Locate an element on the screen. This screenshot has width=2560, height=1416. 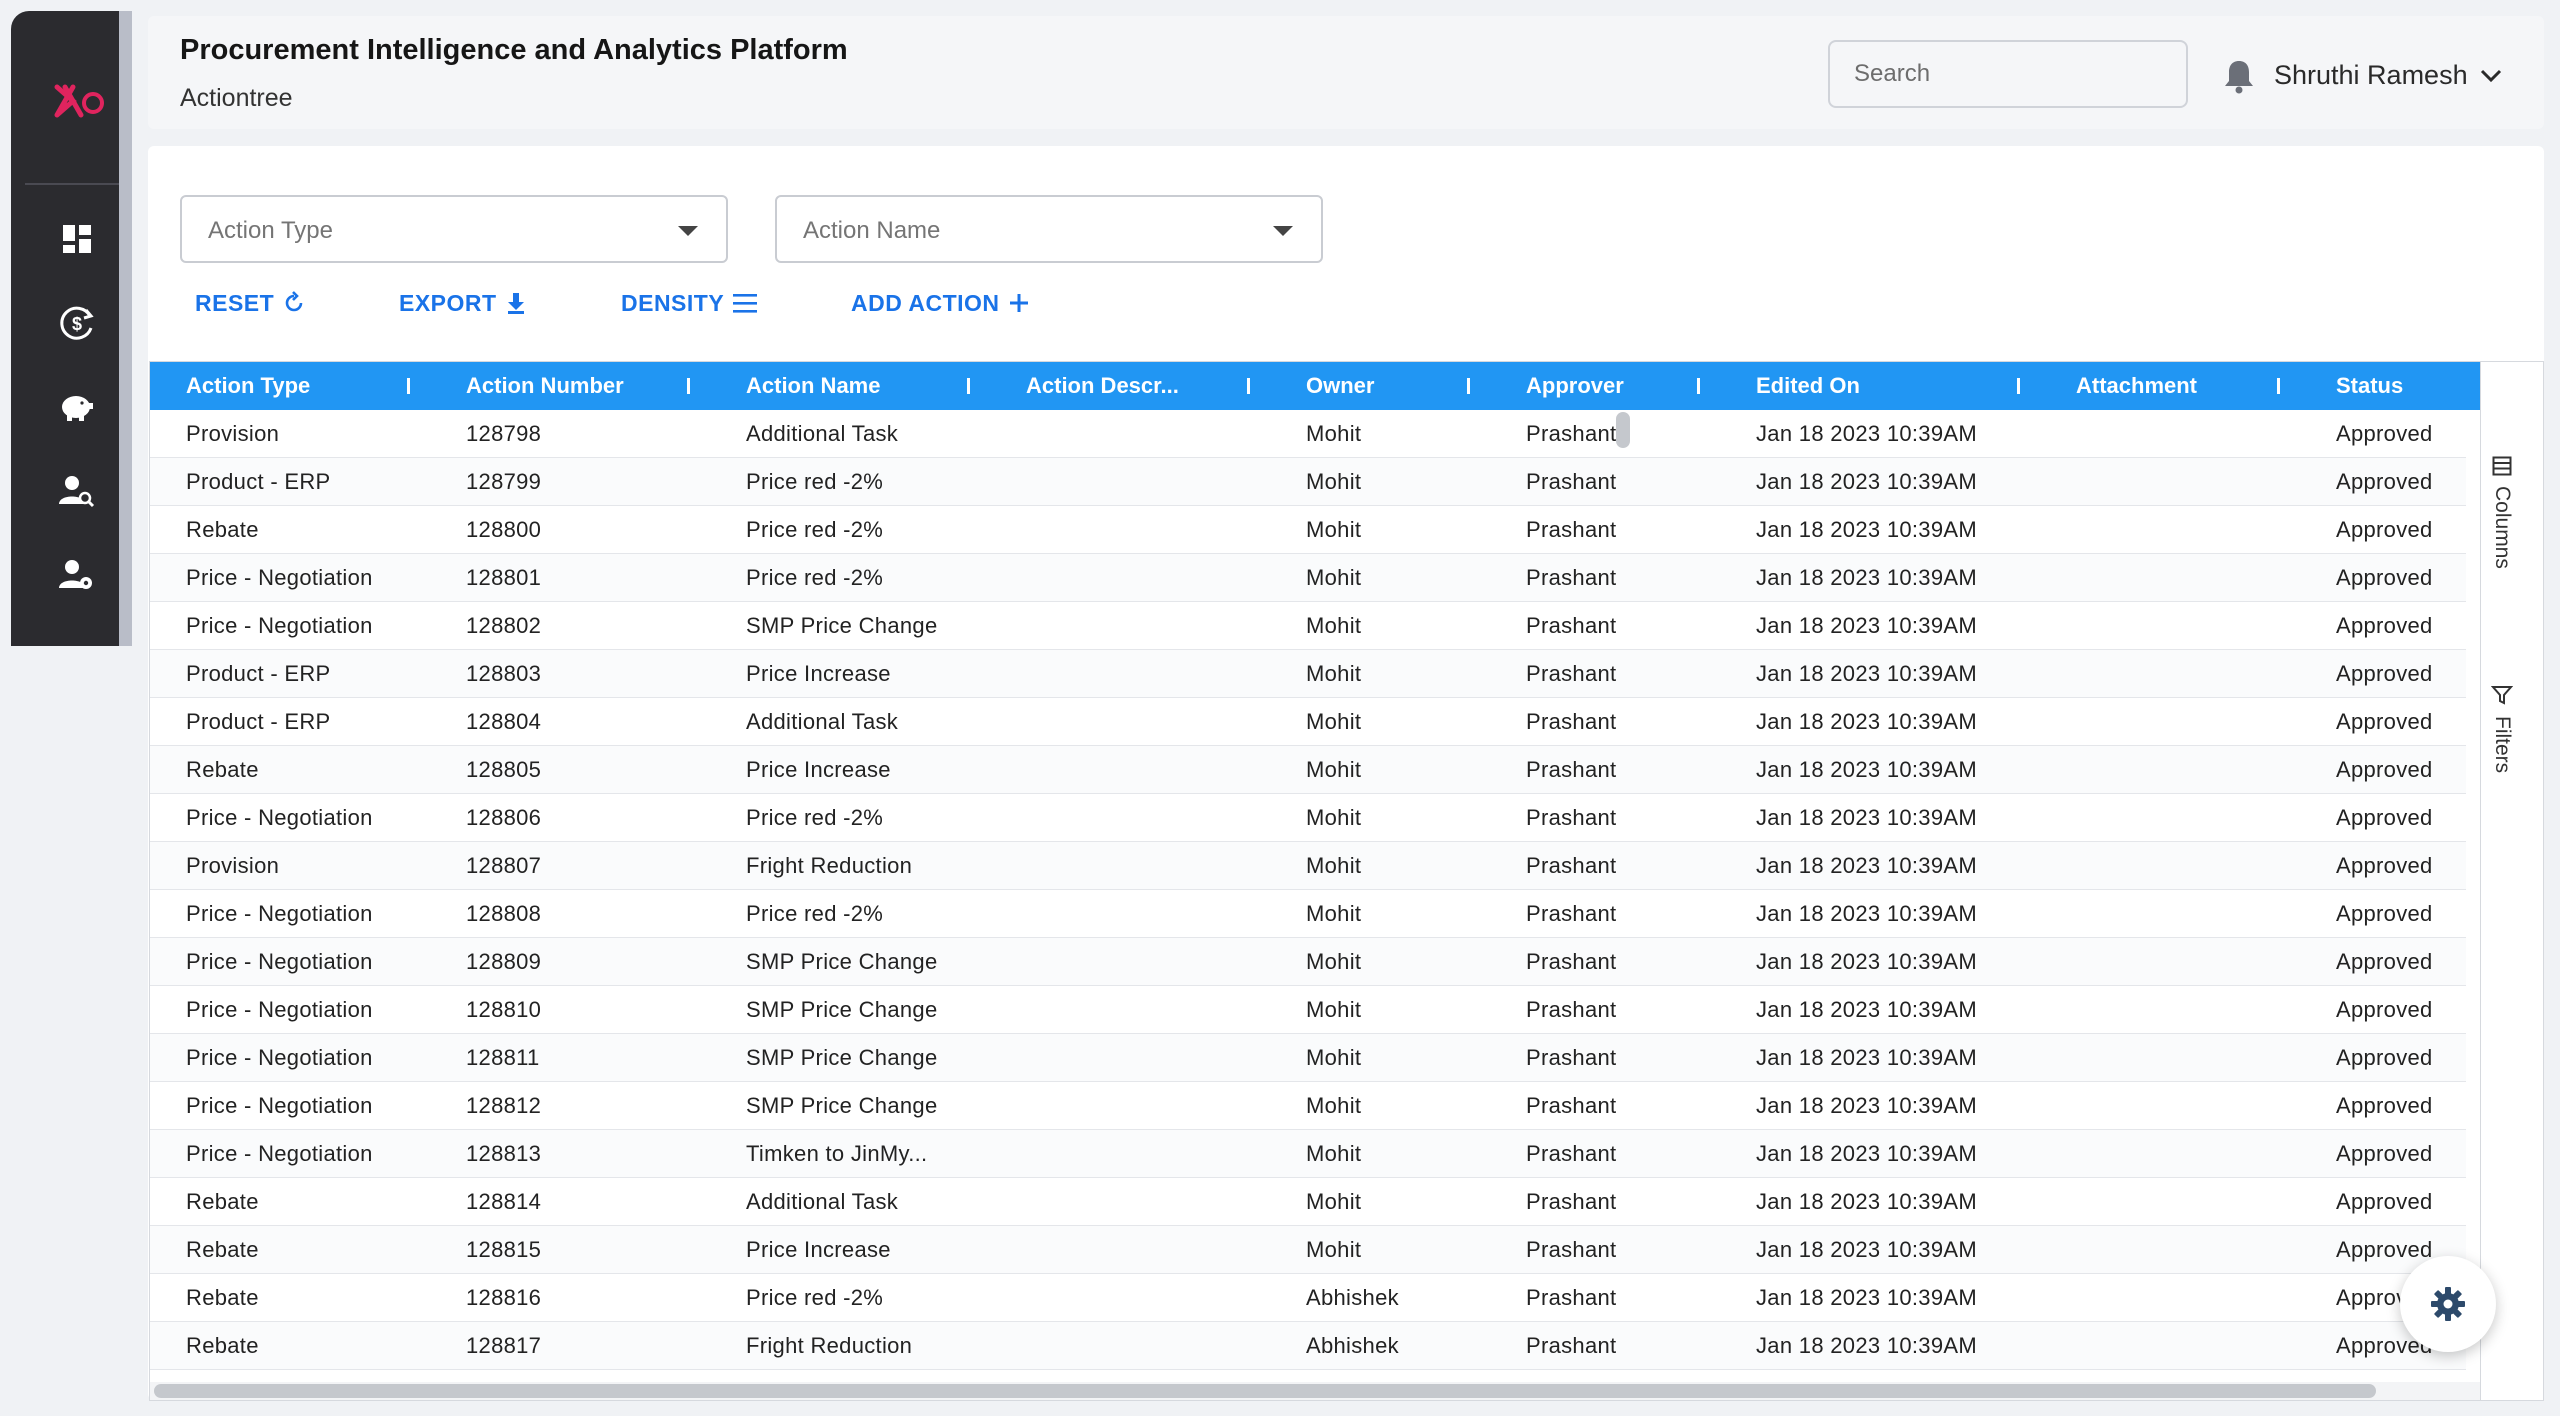
bell-icon is located at coordinates (2239, 76).